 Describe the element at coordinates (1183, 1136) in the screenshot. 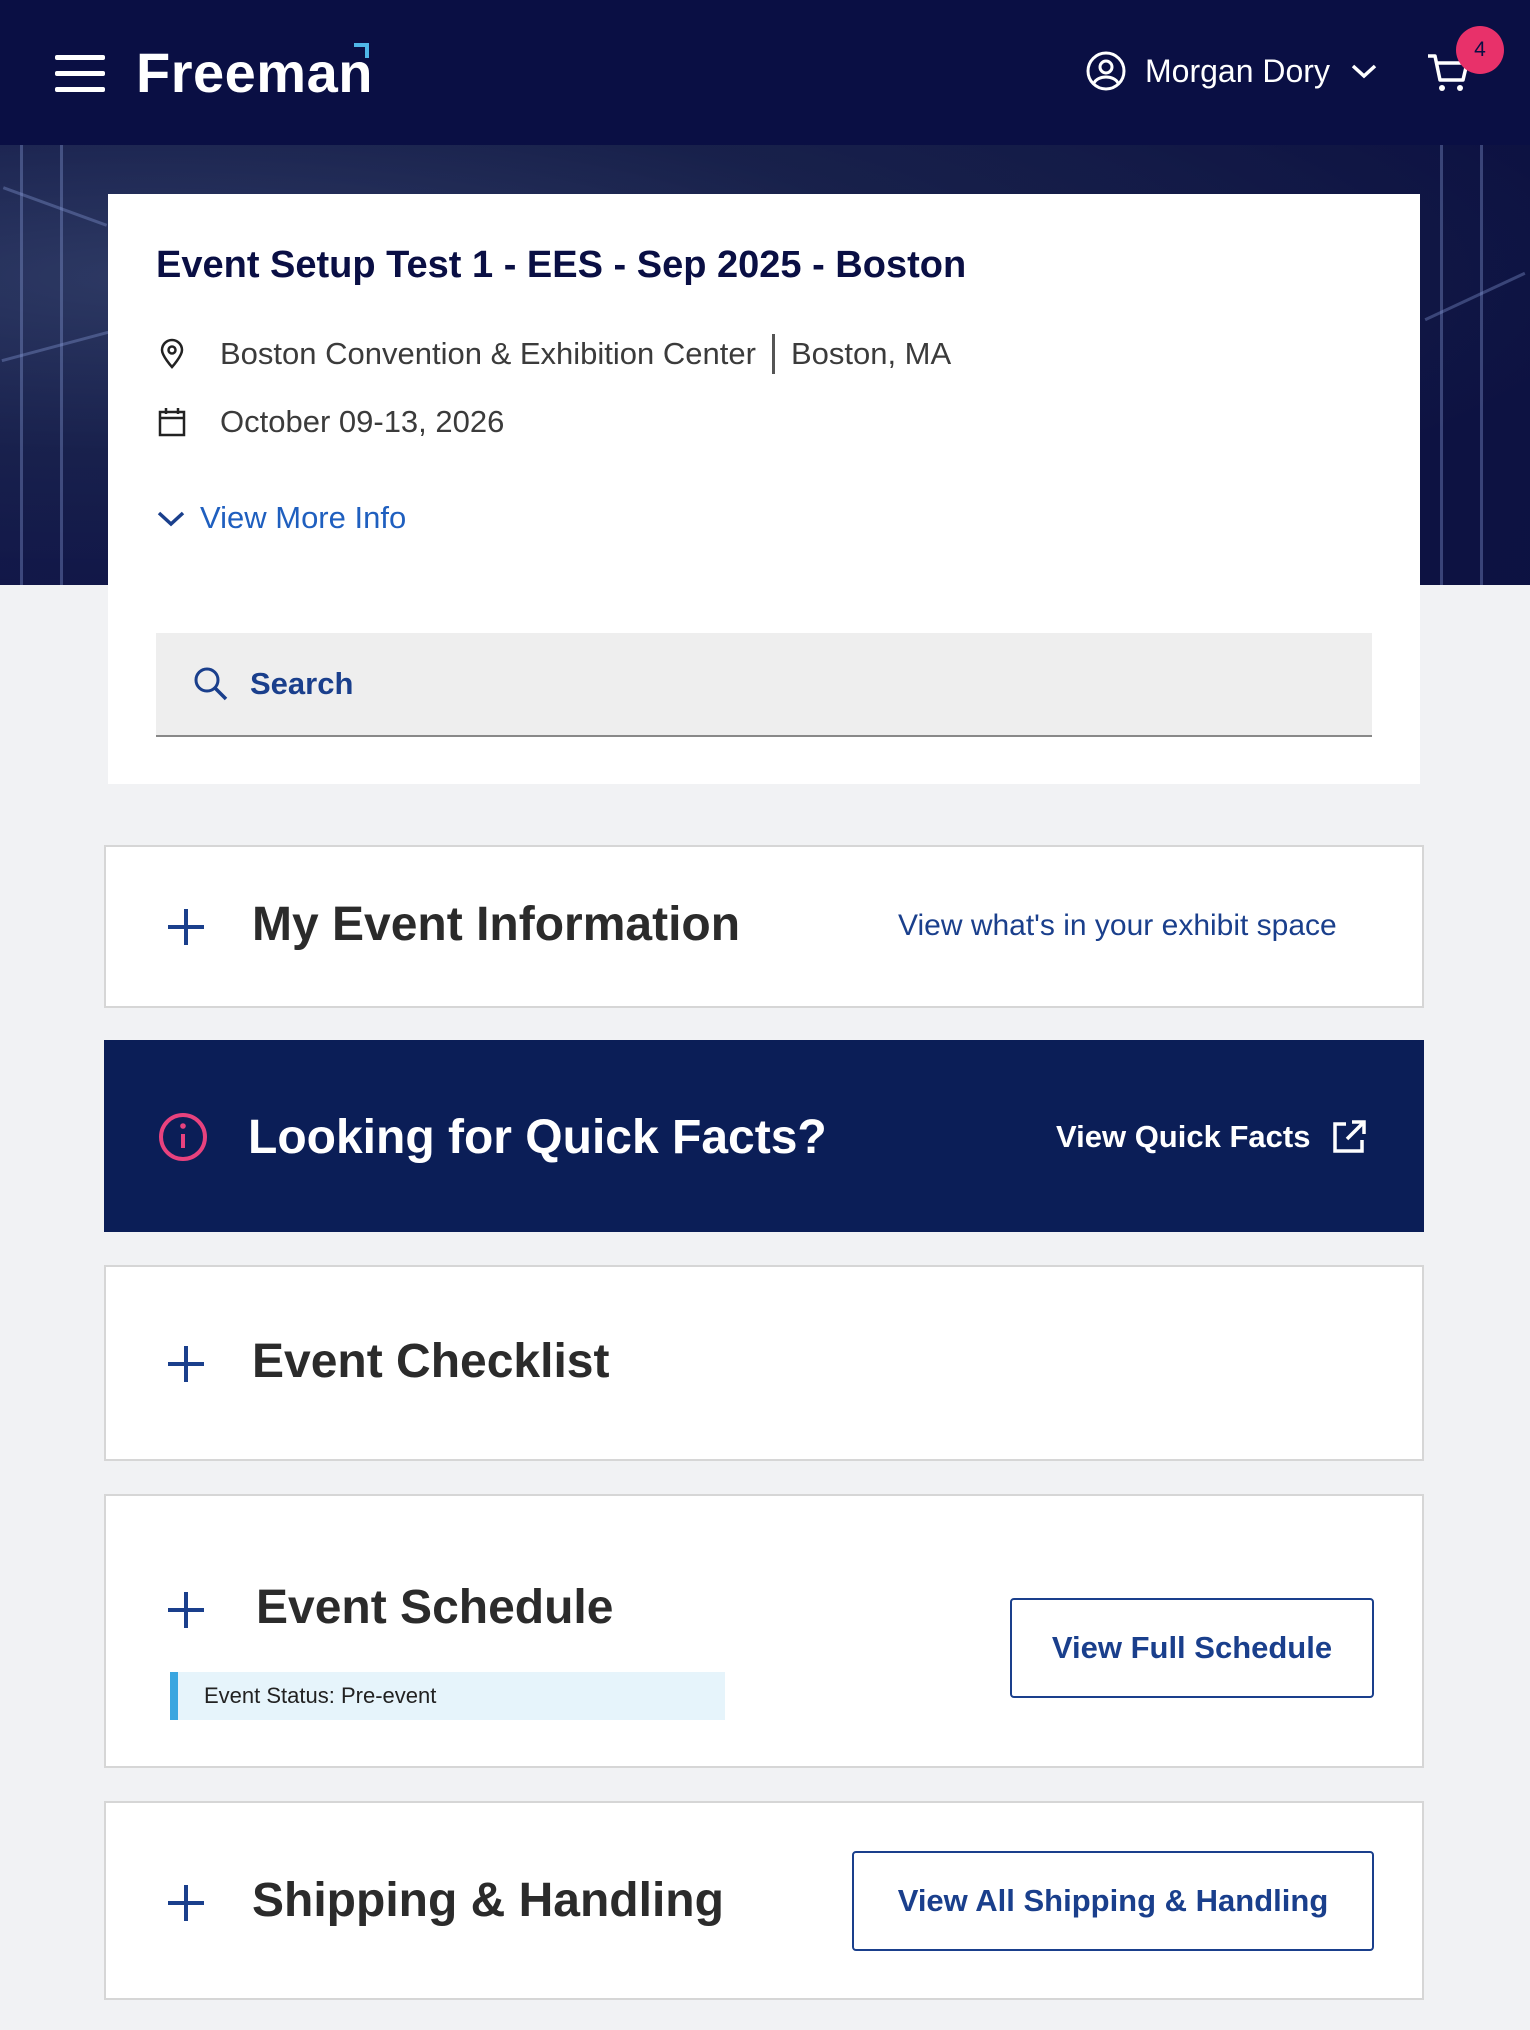

I see `view-quick-facts-label: View Quick Facts` at that location.